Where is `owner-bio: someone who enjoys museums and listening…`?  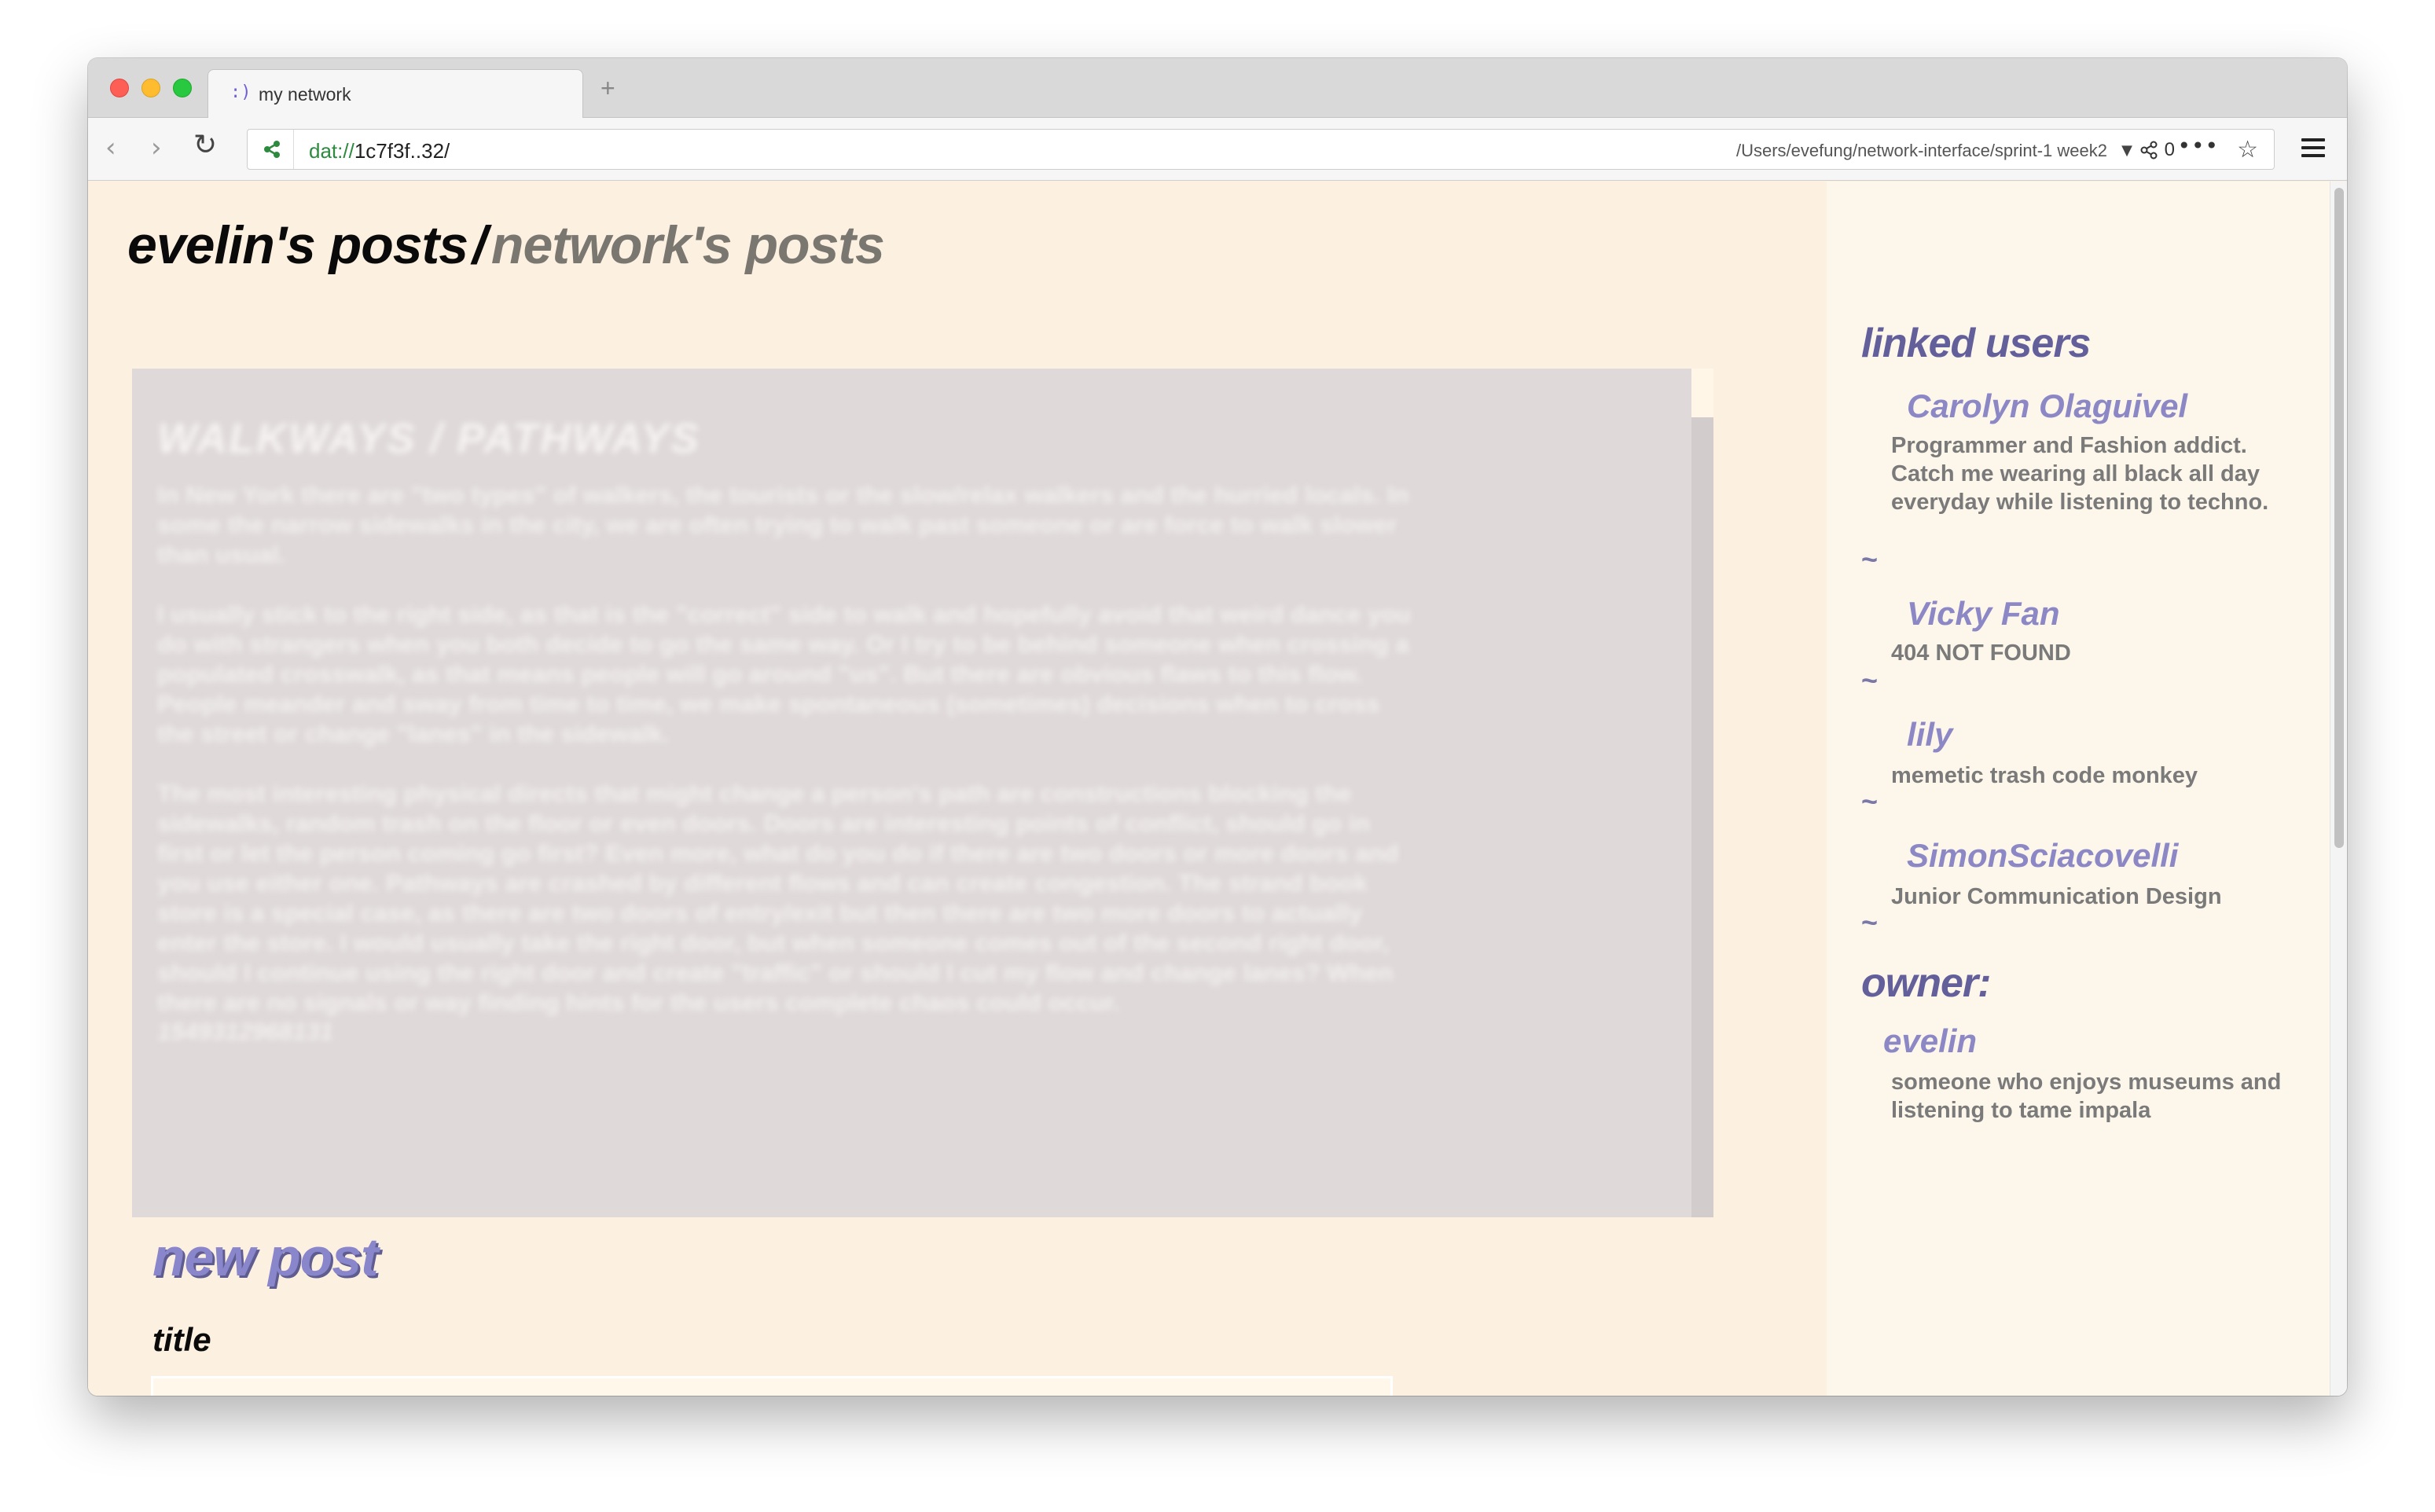 owner-bio: someone who enjoys museums and listening… is located at coordinates (2086, 1096).